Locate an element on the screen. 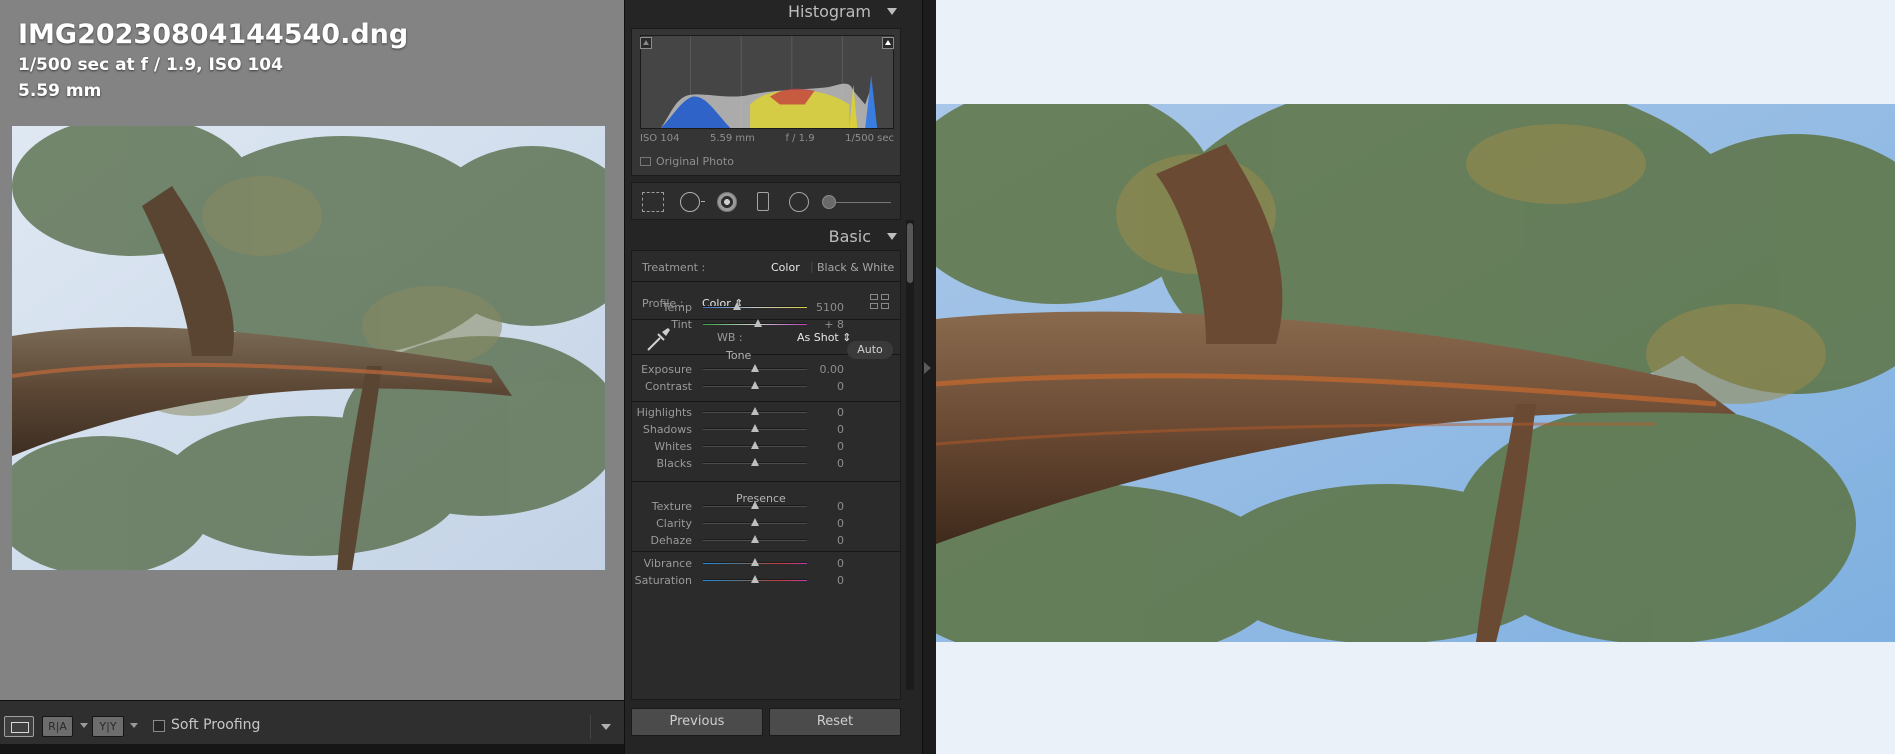 The image size is (1895, 754). slider-label: Shadows is located at coordinates (667, 429).